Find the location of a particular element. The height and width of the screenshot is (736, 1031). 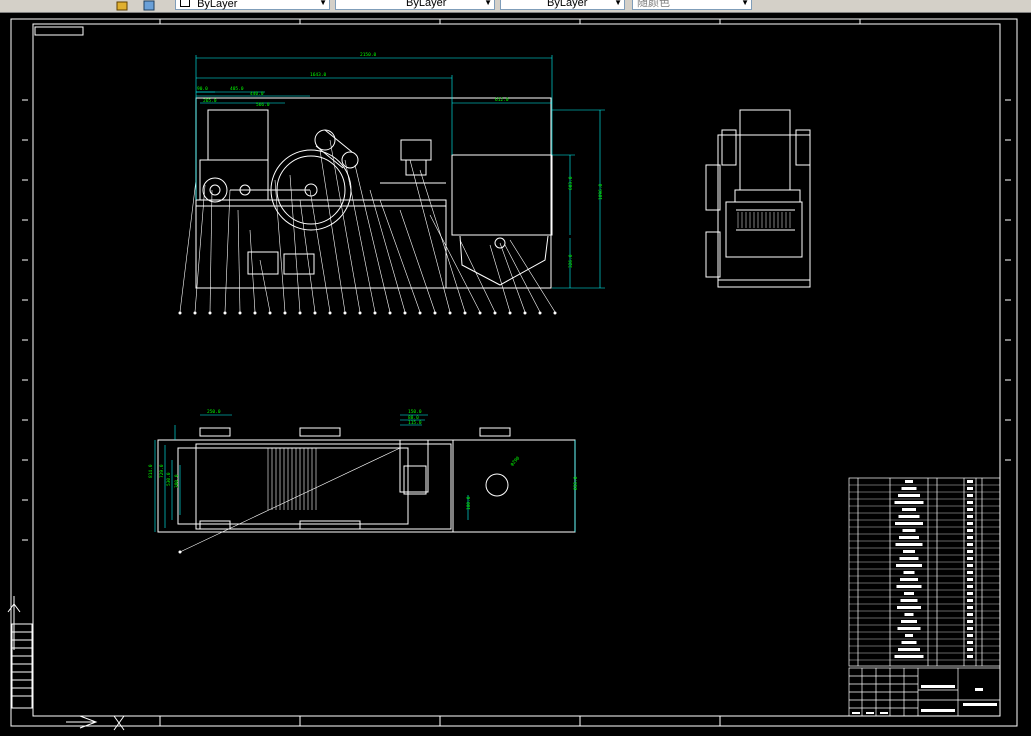

dim-top-left-b: 729.0 is located at coordinates (162, 471).